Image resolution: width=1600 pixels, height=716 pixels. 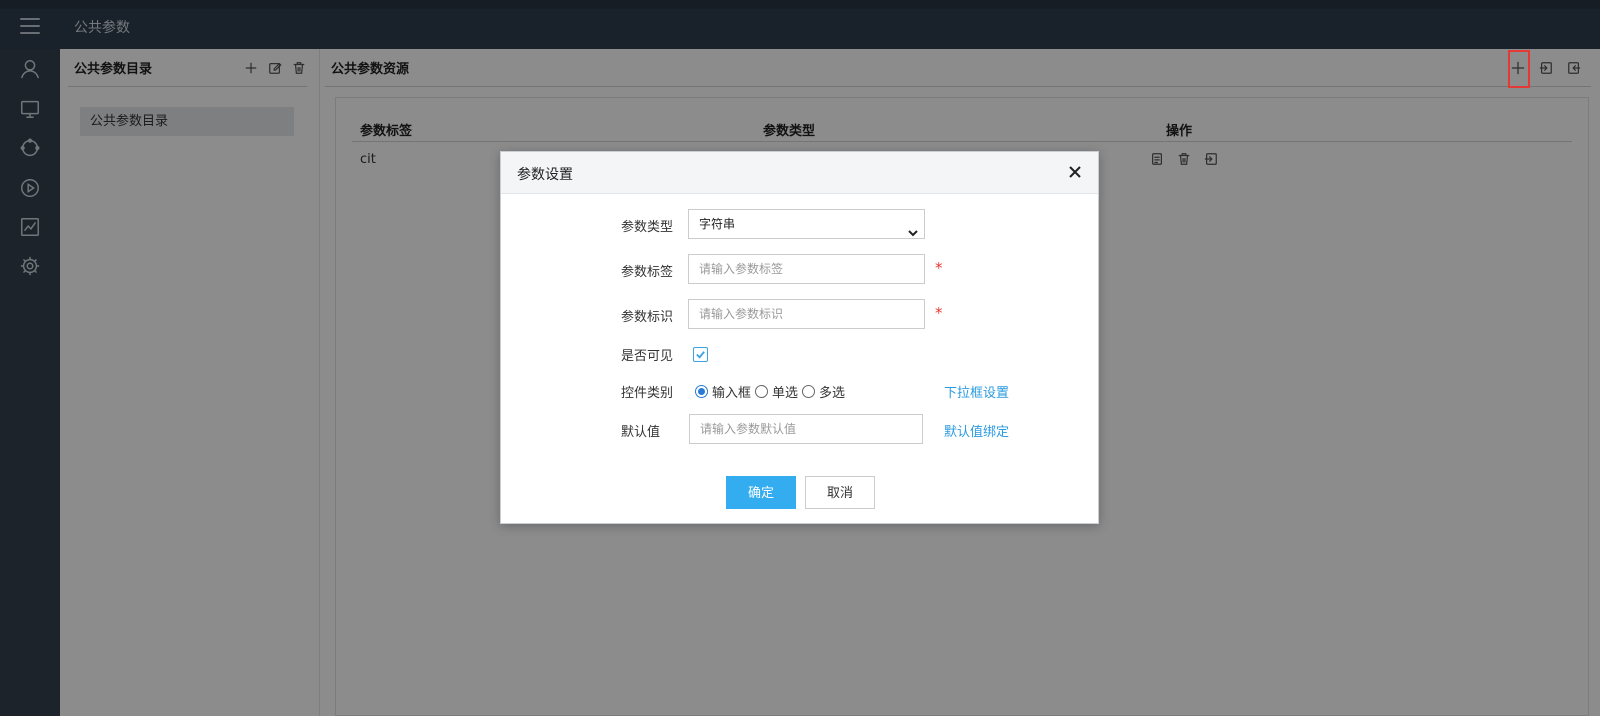 I want to click on visible-checkbox, so click(x=700, y=354).